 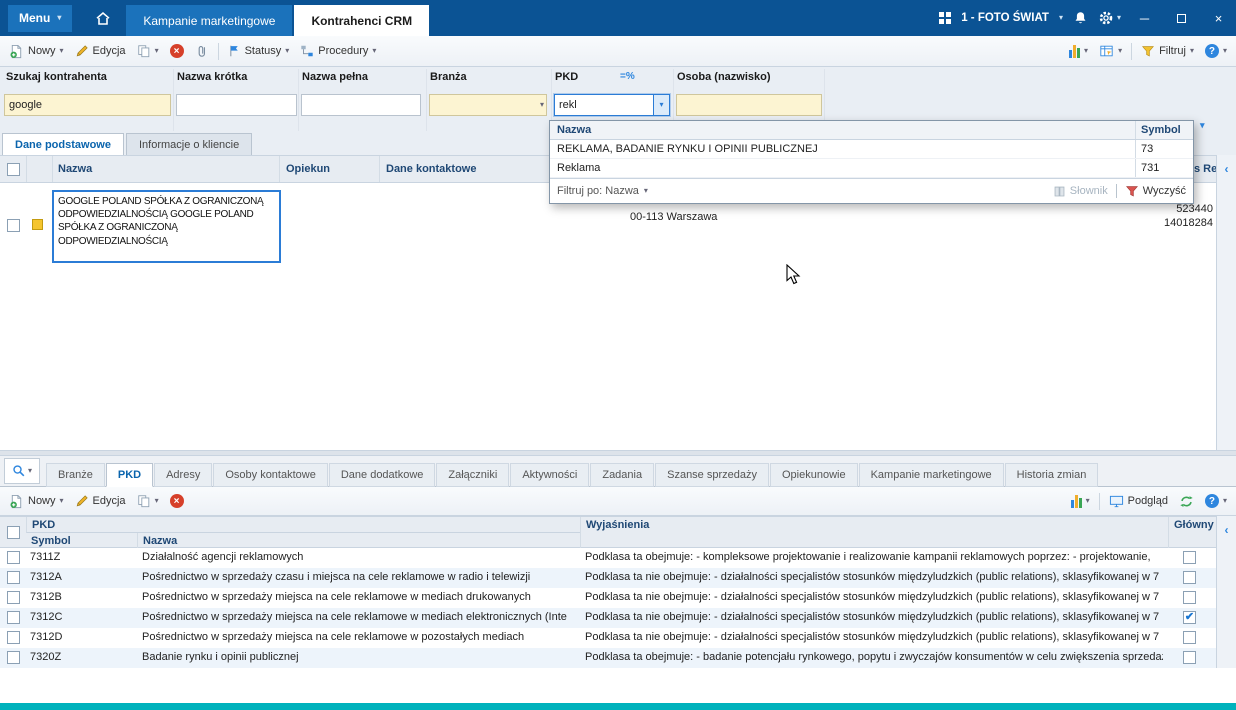 I want to click on row-color-indicator, so click(x=37, y=224).